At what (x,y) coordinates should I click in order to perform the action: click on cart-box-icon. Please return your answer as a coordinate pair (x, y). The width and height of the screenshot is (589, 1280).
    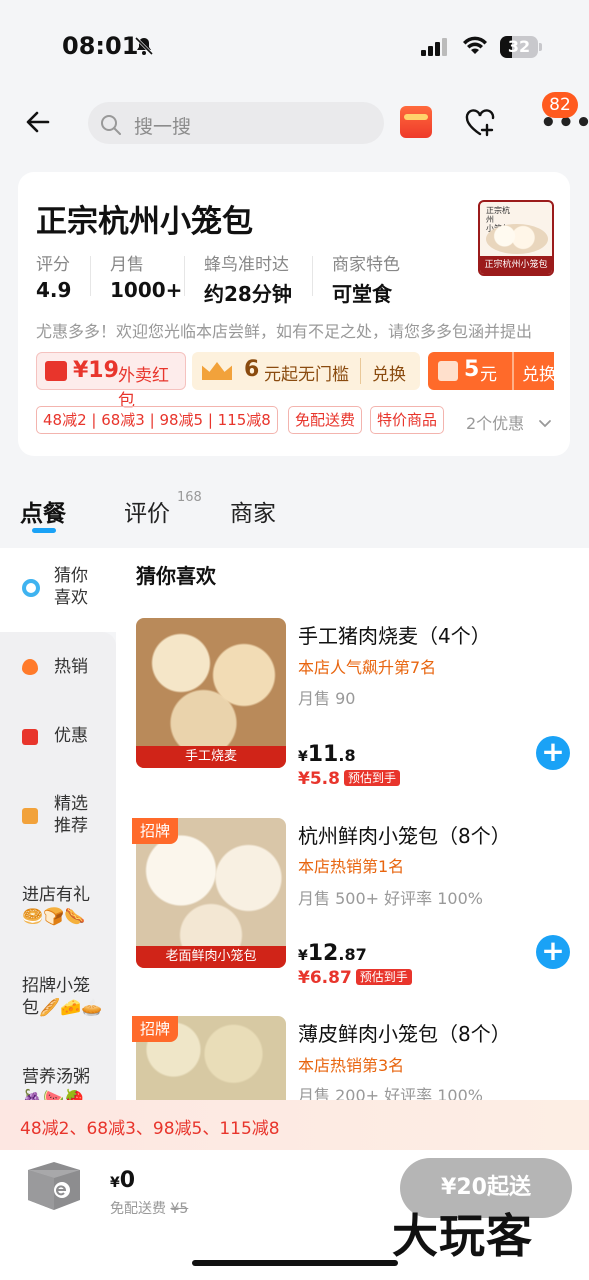
    Looking at the image, I should click on (54, 1184).